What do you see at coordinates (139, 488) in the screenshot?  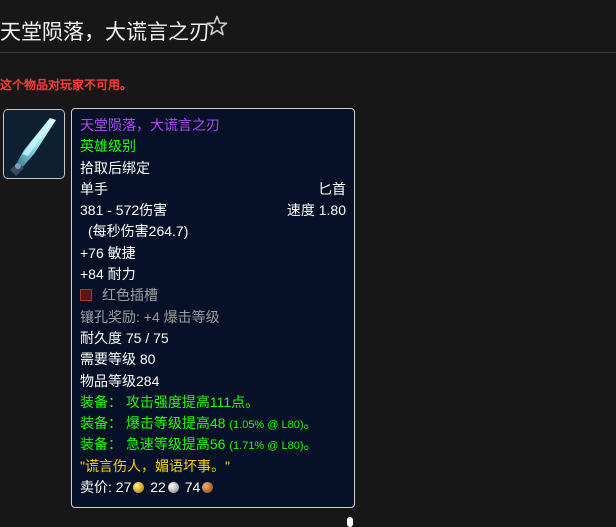 I see `gold-coin-icon` at bounding box center [139, 488].